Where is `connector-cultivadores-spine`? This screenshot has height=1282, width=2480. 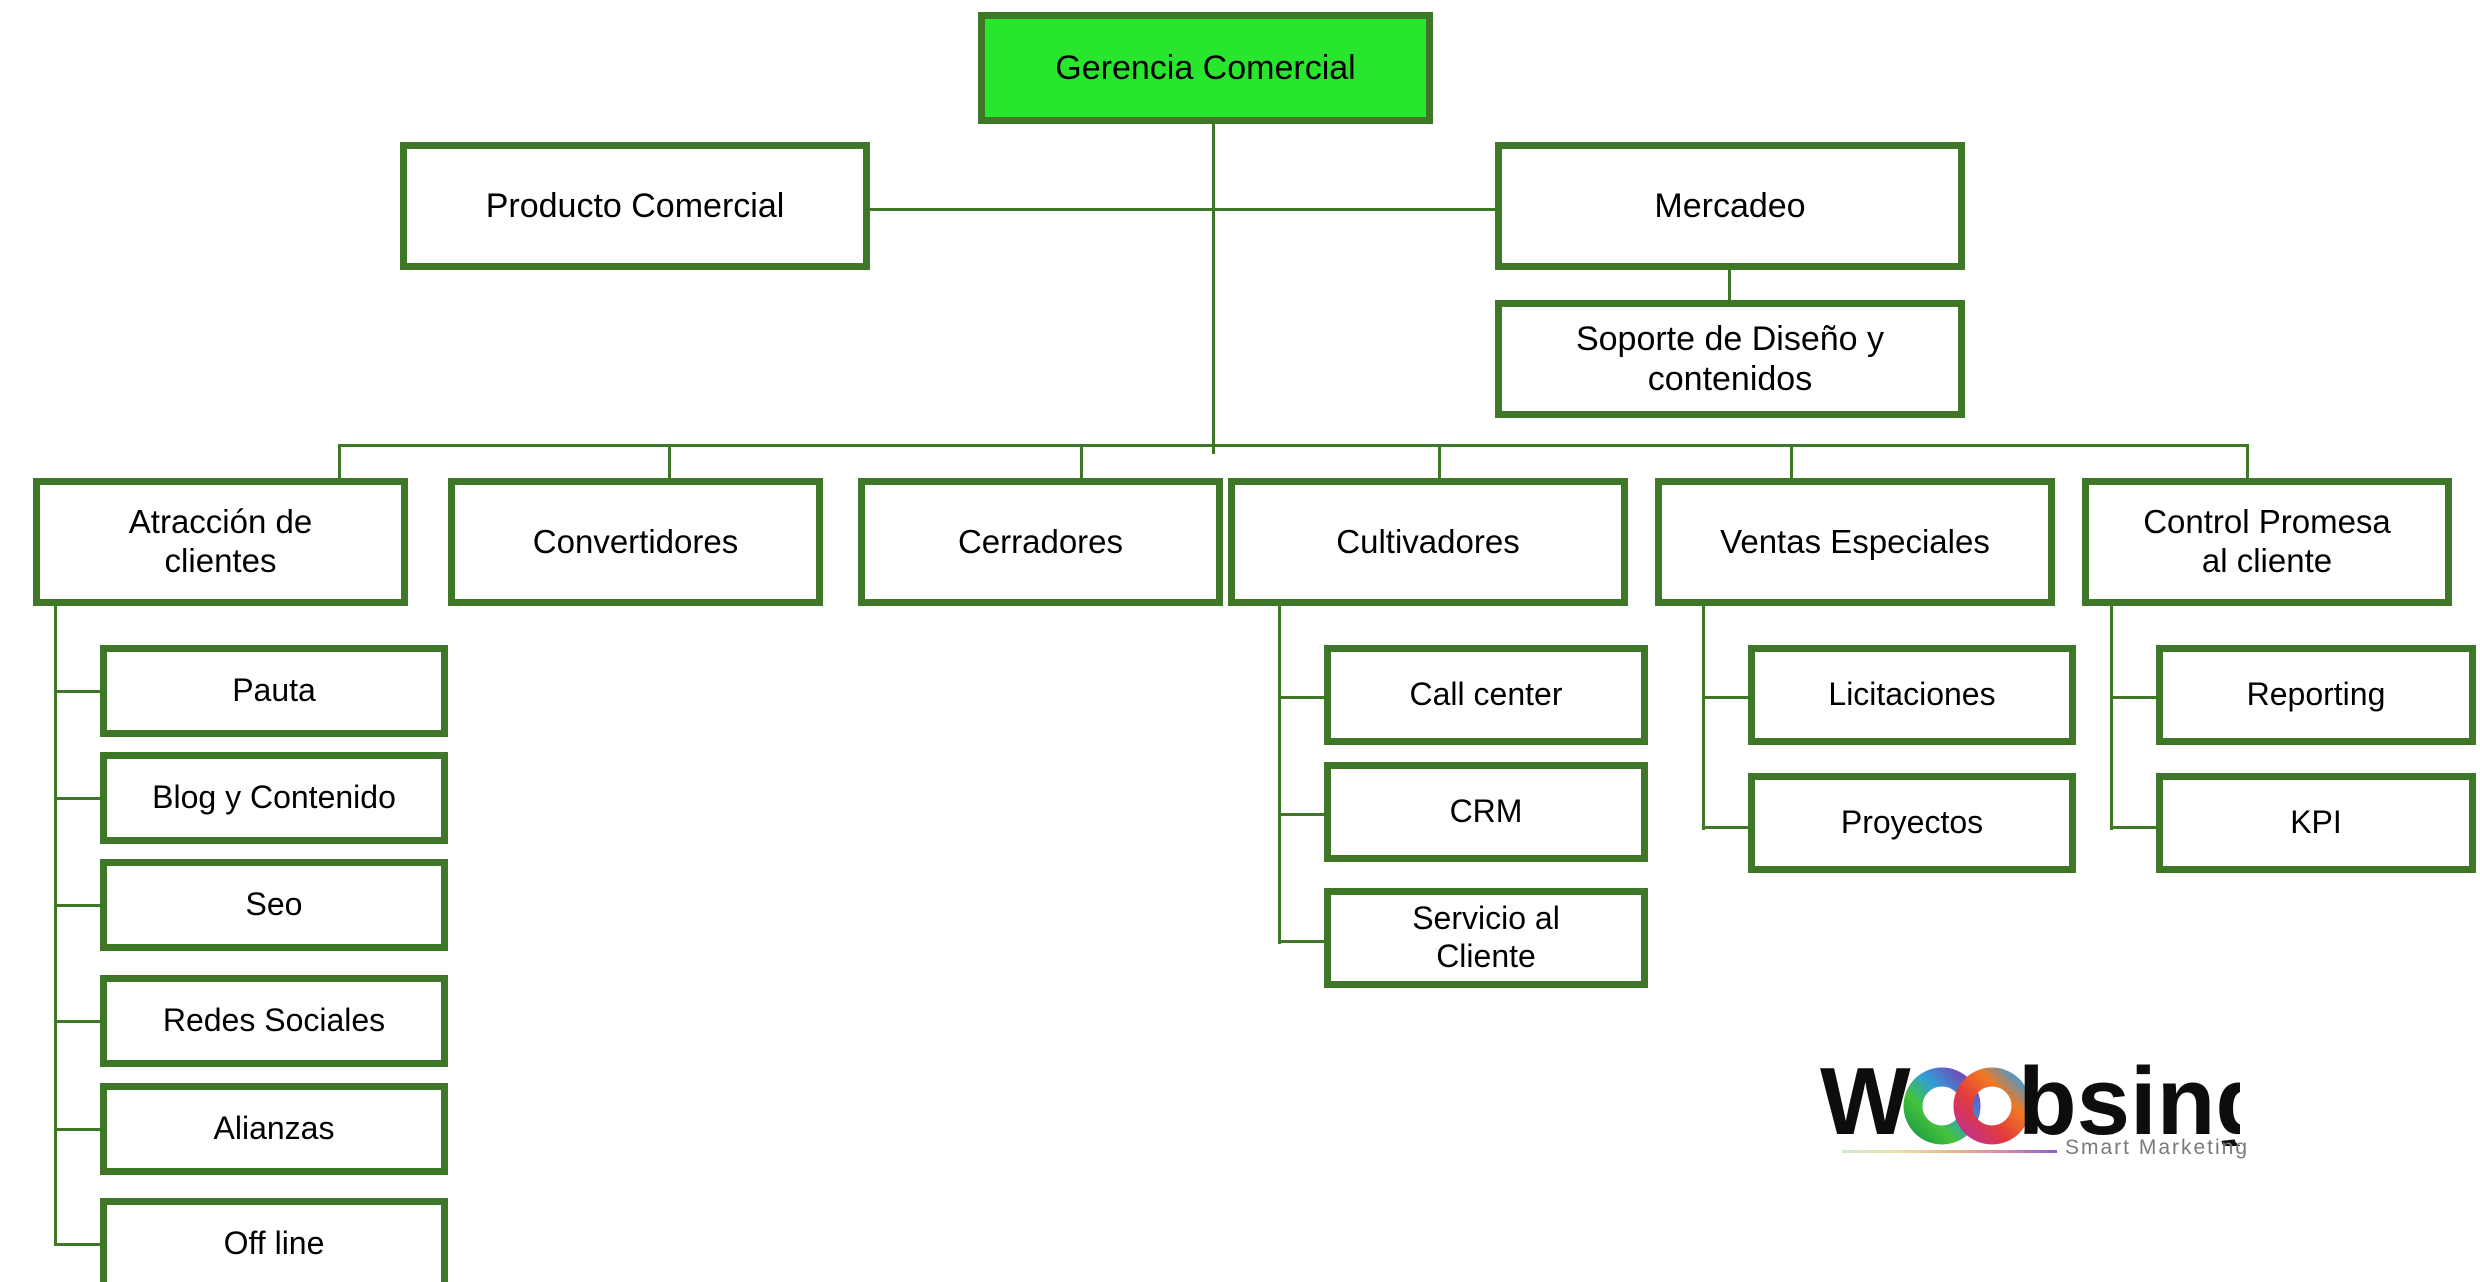
connector-cultivadores-spine is located at coordinates (1279, 774).